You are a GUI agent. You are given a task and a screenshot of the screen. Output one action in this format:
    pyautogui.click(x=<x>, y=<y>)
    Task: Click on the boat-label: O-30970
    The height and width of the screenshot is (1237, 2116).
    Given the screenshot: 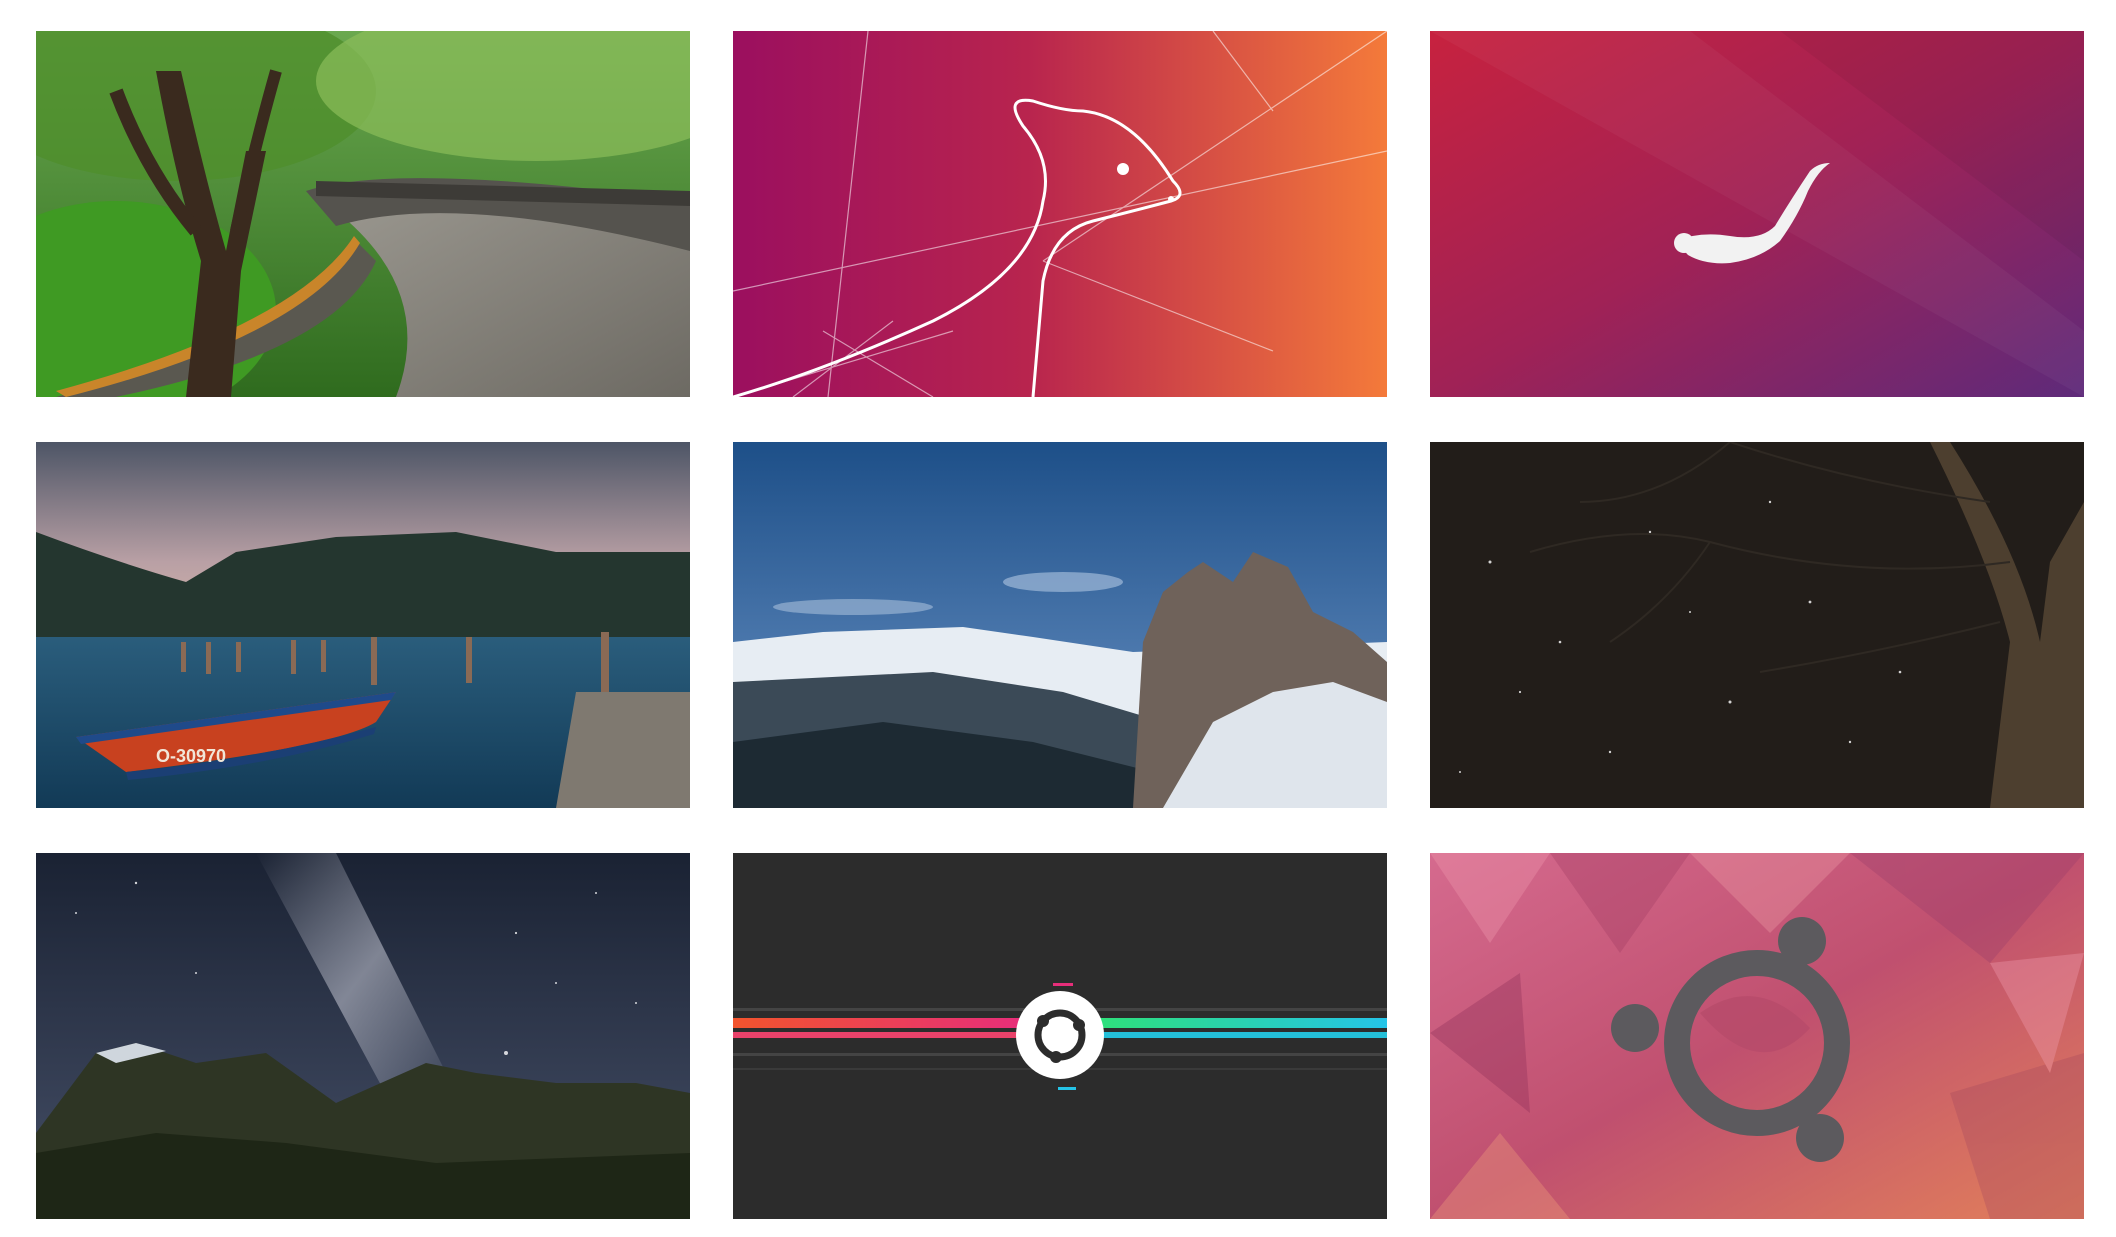 What is the action you would take?
    pyautogui.click(x=191, y=756)
    